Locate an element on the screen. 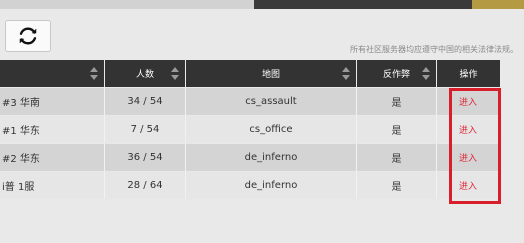 Image resolution: width=524 pixels, height=243 pixels. player-count: 28 / 64 is located at coordinates (145, 185).